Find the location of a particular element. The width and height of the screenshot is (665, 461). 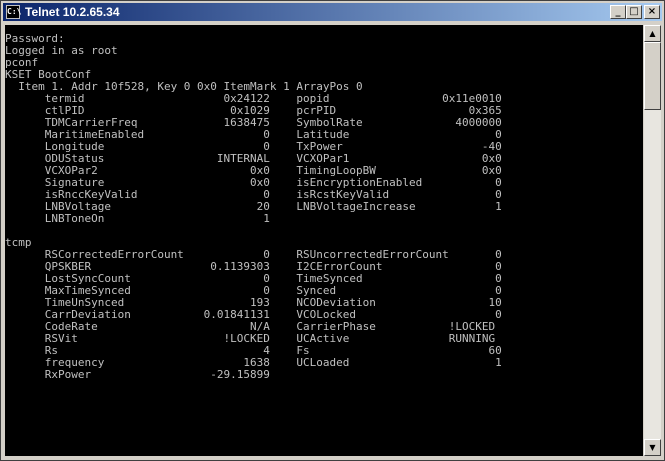

scroll-thumb is located at coordinates (652, 76).